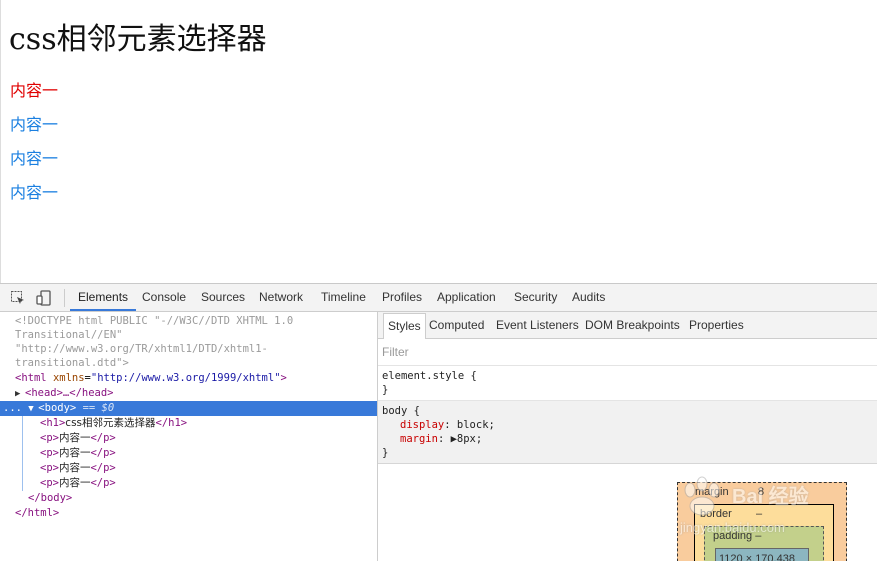  I want to click on html-attr-value: "http://www.w3.org/1999/xhtml", so click(185, 378).